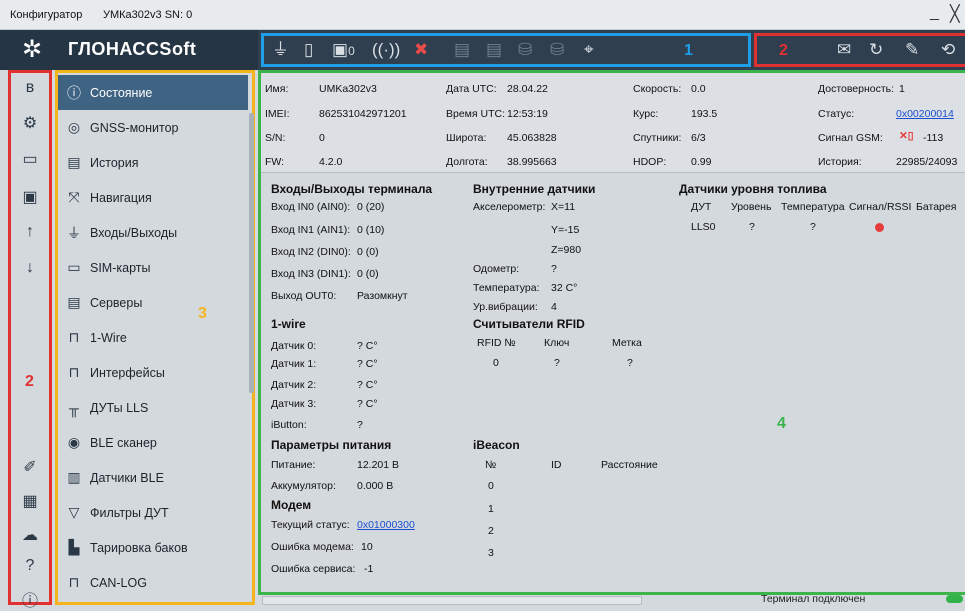 Image resolution: width=965 pixels, height=611 pixels. I want to click on modem-status-link: 0x01000300, so click(386, 525).